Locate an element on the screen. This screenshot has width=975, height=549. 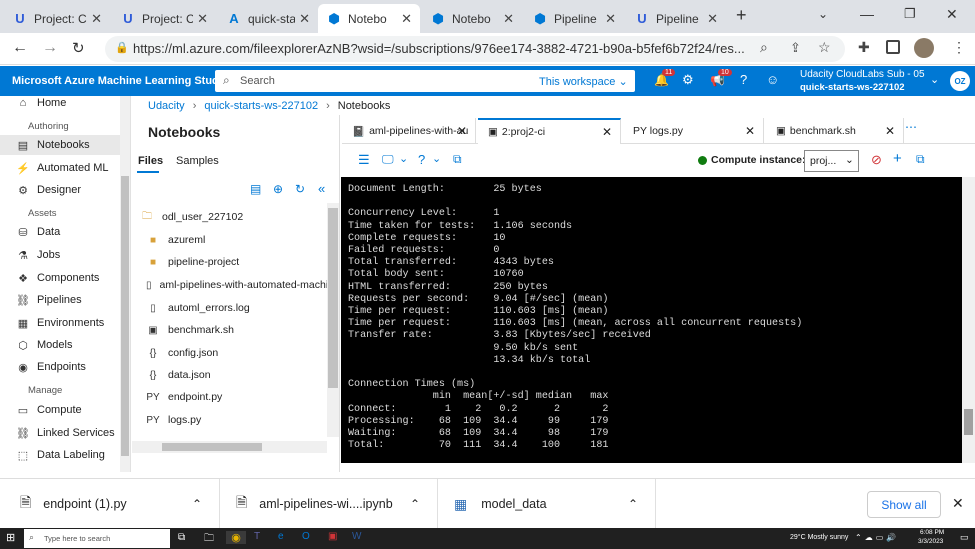
new-tab-button: + is located at coordinates (741, 15).